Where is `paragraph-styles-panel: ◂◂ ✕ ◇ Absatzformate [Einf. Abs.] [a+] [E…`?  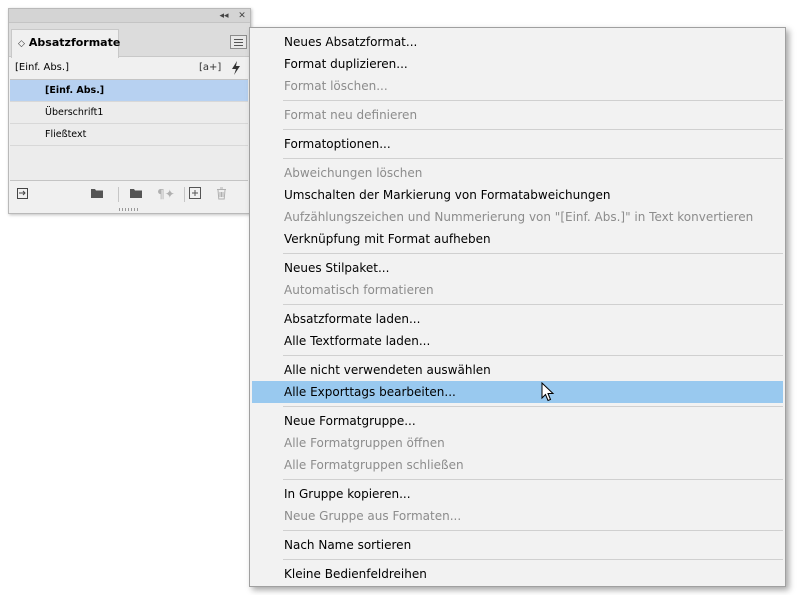
paragraph-styles-panel: ◂◂ ✕ ◇ Absatzformate [Einf. Abs.] [a+] [E… is located at coordinates (129, 111).